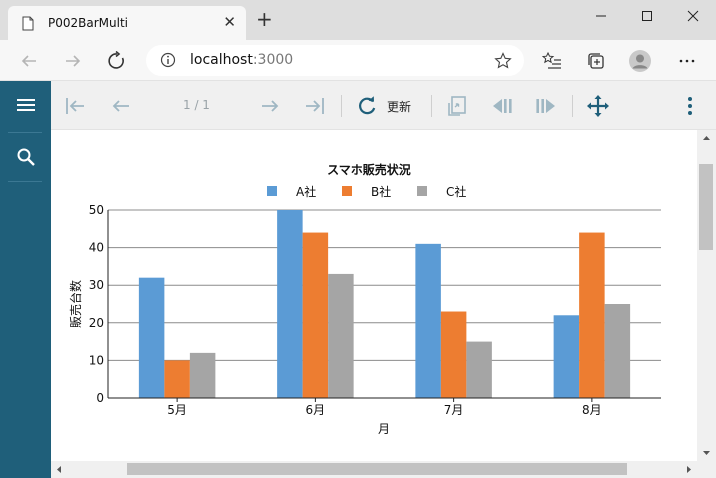 Image resolution: width=716 pixels, height=478 pixels. Describe the element at coordinates (88, 23) in the screenshot. I see `tab-title: P002BarMulti` at that location.